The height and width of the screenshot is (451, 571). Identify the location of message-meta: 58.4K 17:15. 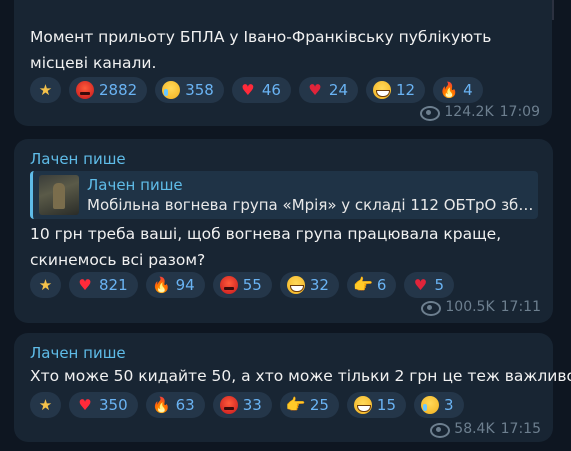
(485, 429).